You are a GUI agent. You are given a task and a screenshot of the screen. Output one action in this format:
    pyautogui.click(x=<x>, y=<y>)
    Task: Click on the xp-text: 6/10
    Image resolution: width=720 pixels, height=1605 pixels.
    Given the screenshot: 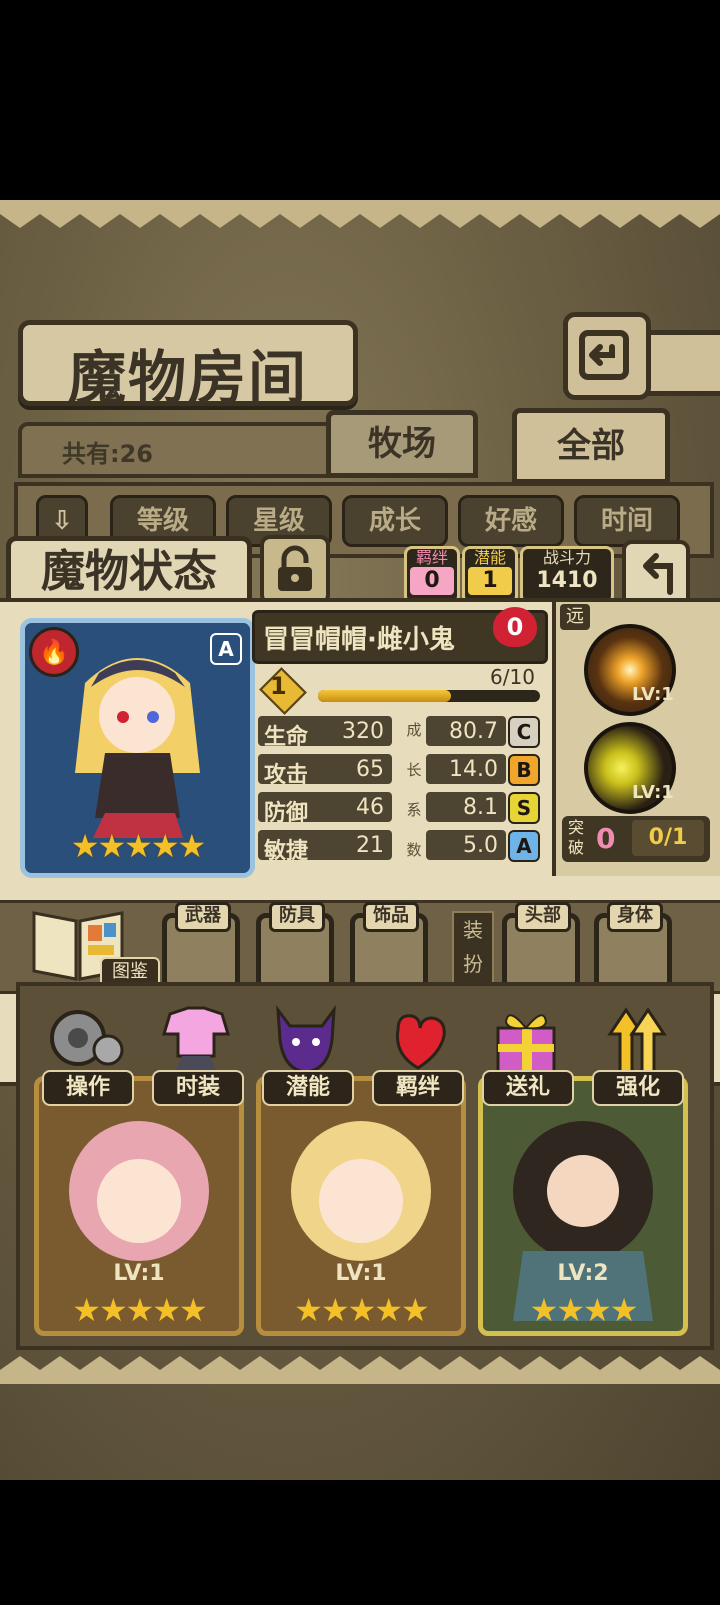 What is the action you would take?
    pyautogui.click(x=512, y=677)
    